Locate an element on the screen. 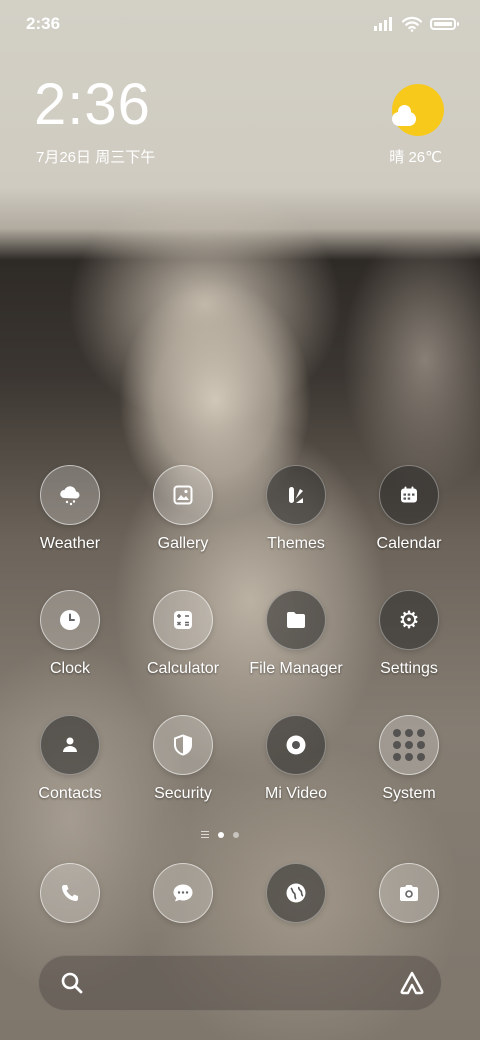 Image resolution: width=480 pixels, height=1040 pixels. app-mi-video: Mi Video is located at coordinates (296, 759).